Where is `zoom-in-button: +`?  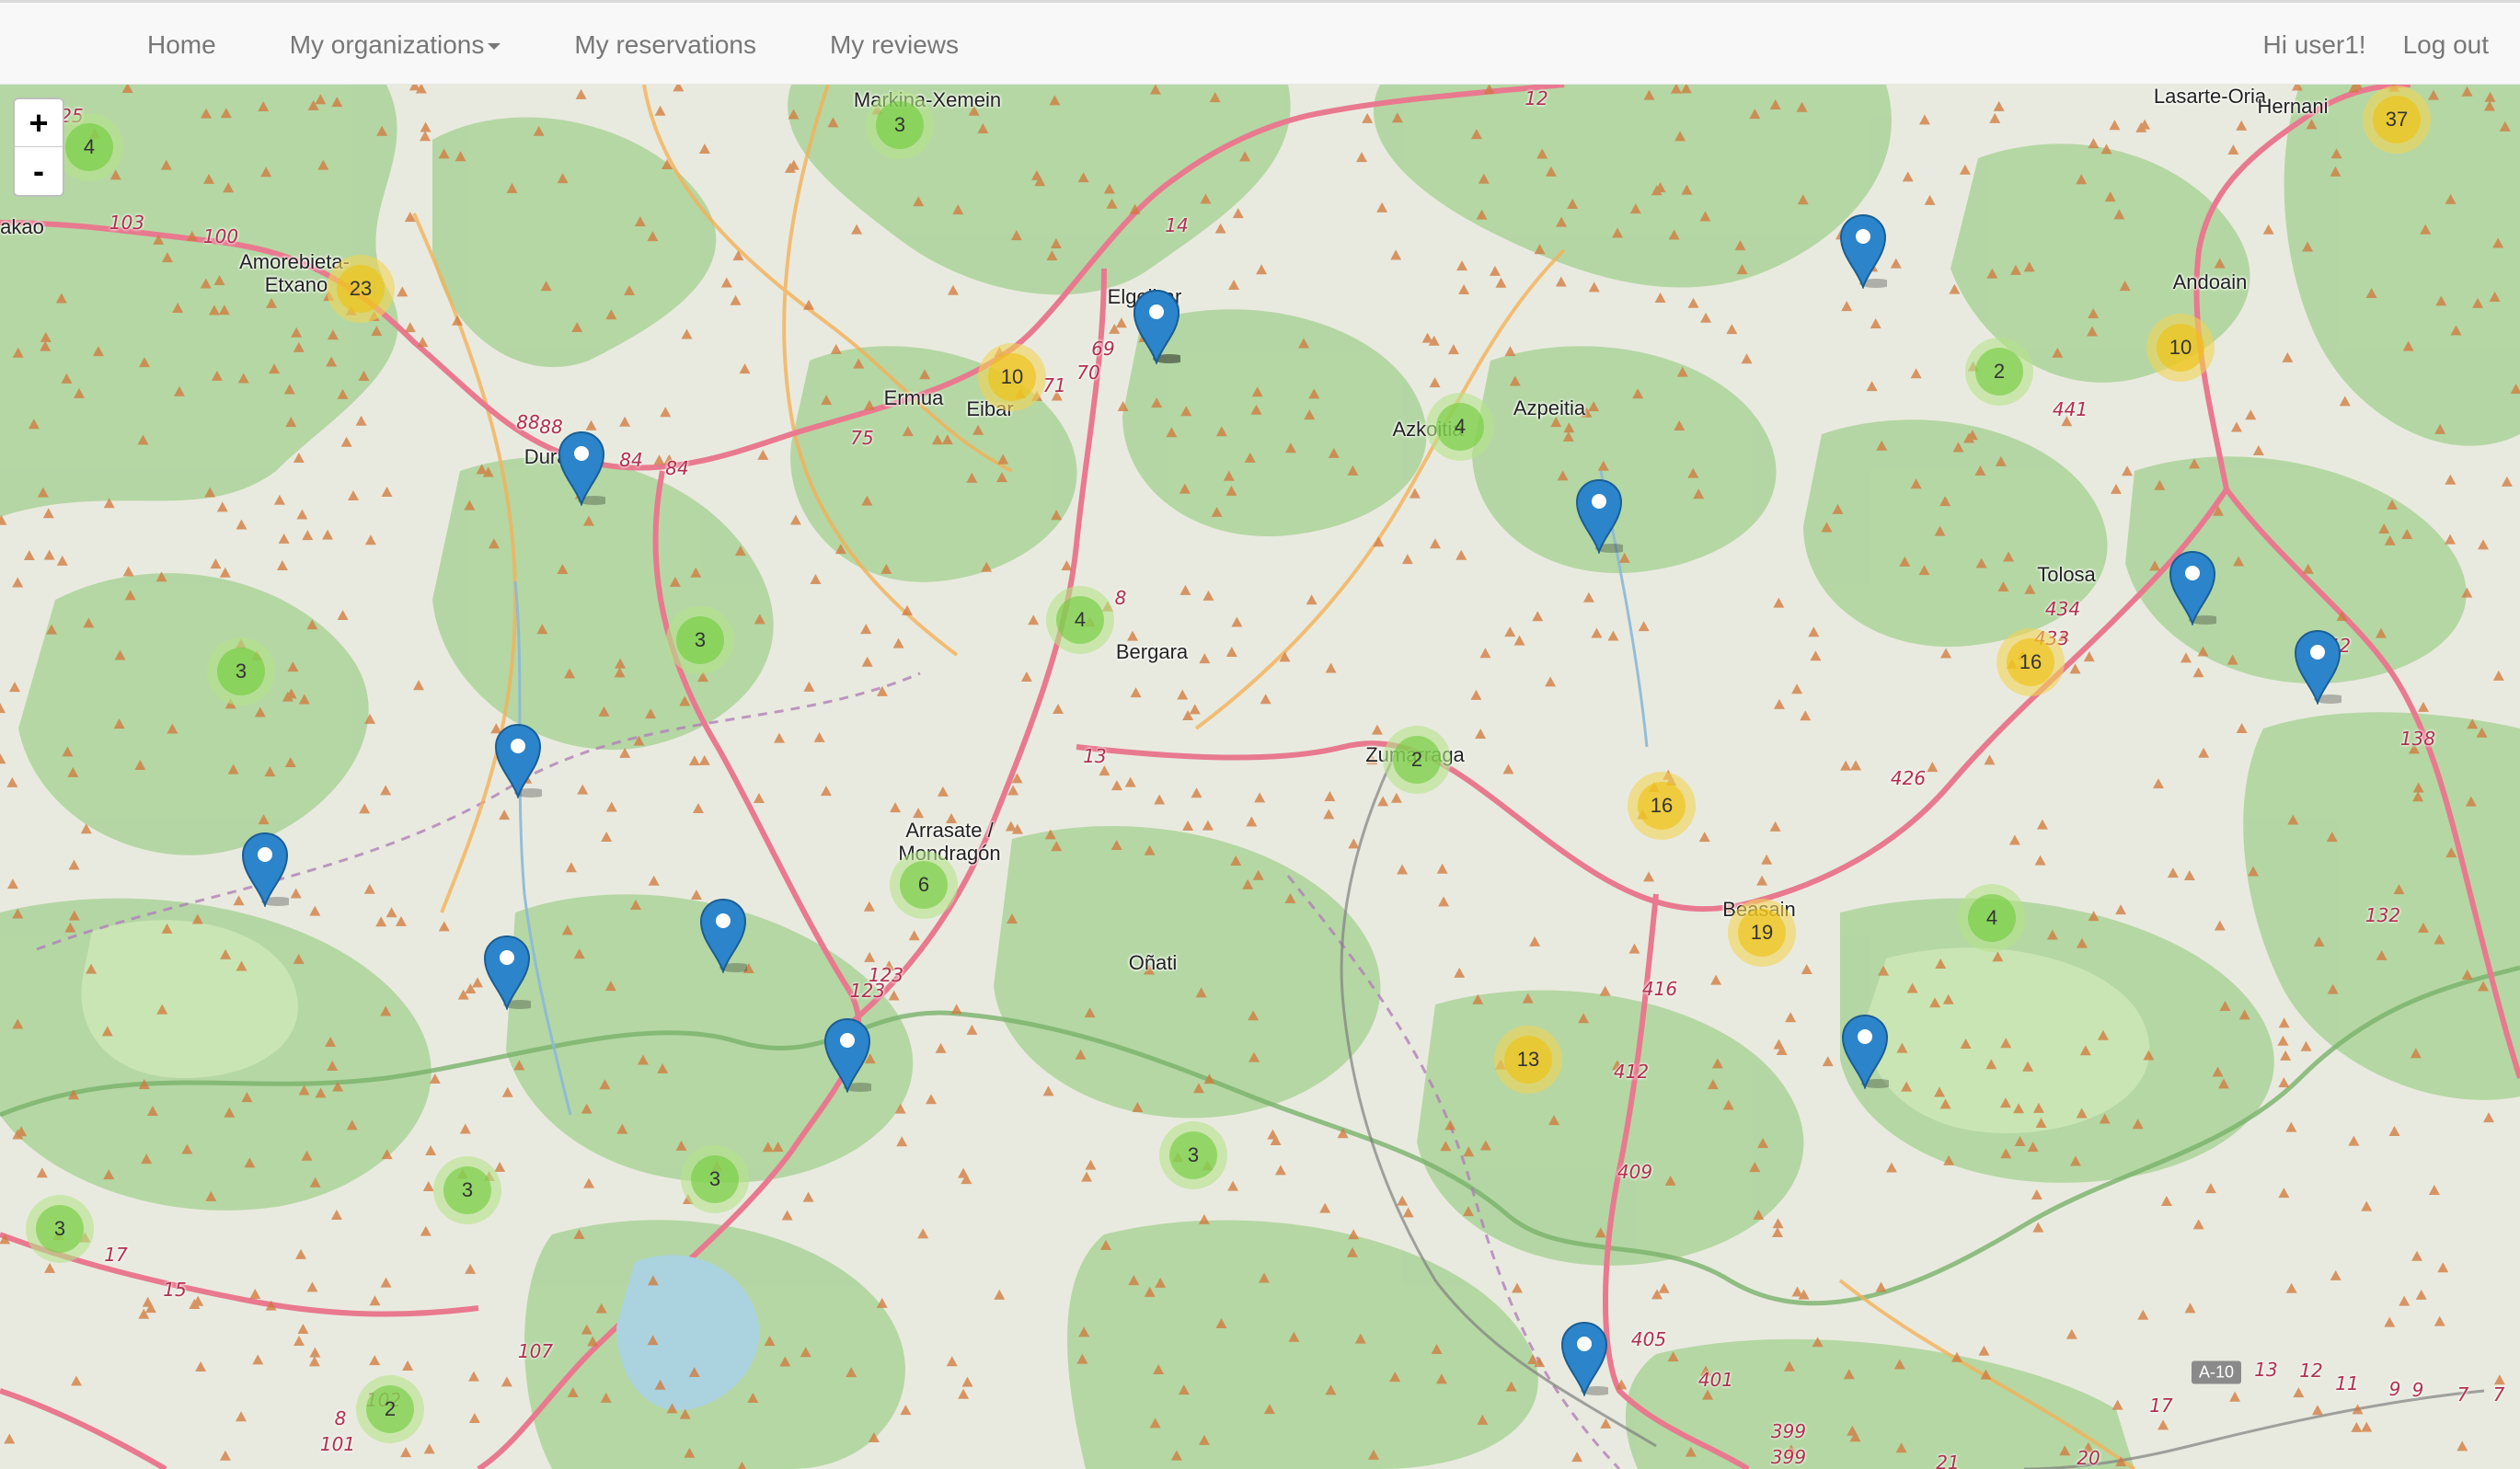 zoom-in-button: + is located at coordinates (39, 123).